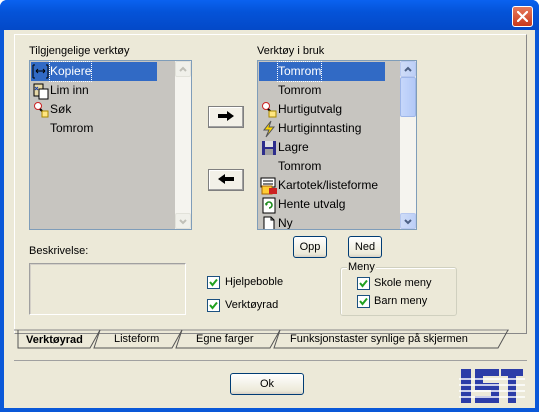 The width and height of the screenshot is (539, 412). Describe the element at coordinates (132, 339) in the screenshot. I see `tab-list-form: Listeform` at that location.